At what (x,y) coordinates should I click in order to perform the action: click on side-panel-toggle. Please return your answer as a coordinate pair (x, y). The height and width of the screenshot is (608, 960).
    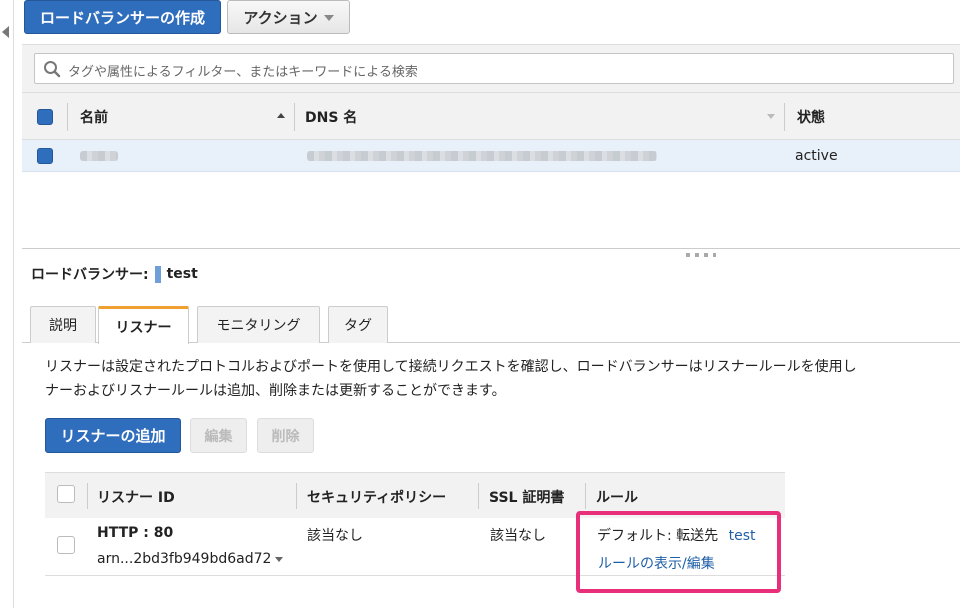
    Looking at the image, I should click on (7, 304).